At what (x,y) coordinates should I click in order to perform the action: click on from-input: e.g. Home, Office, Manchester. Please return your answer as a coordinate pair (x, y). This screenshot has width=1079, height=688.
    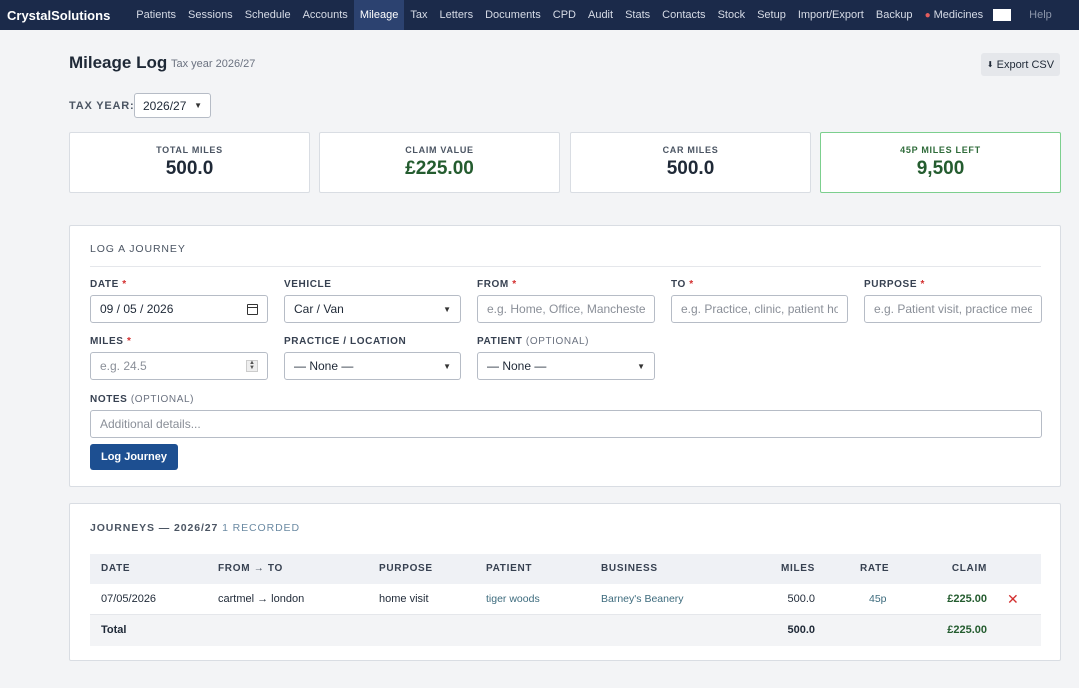
    Looking at the image, I should click on (566, 309).